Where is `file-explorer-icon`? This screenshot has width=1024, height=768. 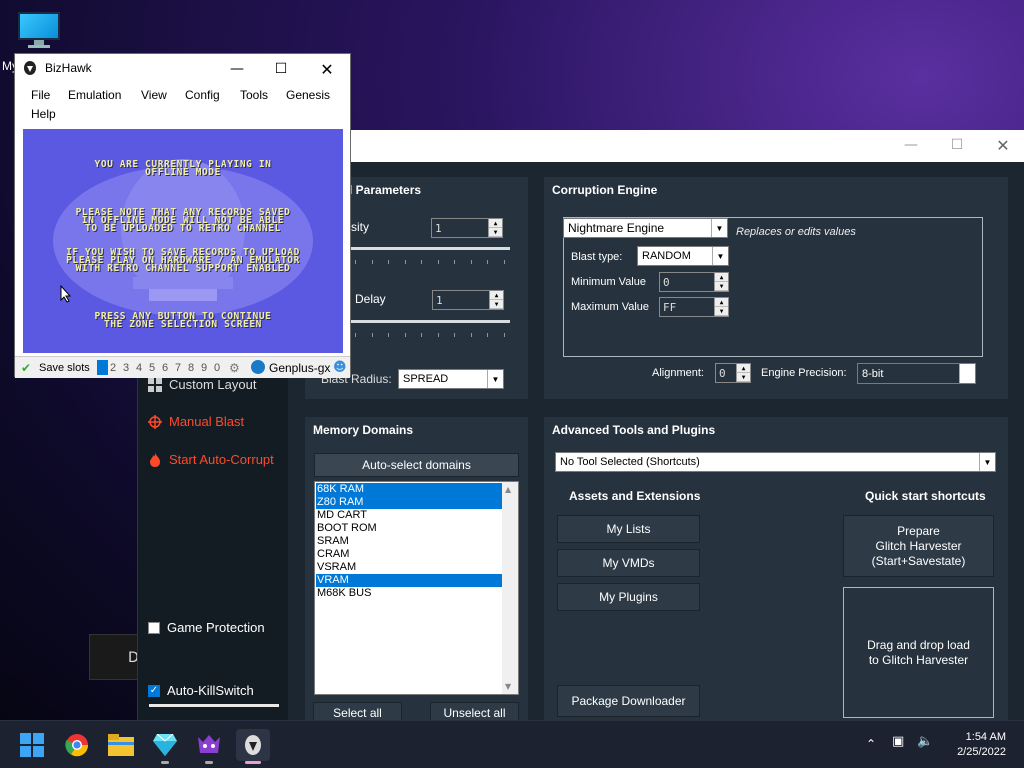 file-explorer-icon is located at coordinates (121, 745).